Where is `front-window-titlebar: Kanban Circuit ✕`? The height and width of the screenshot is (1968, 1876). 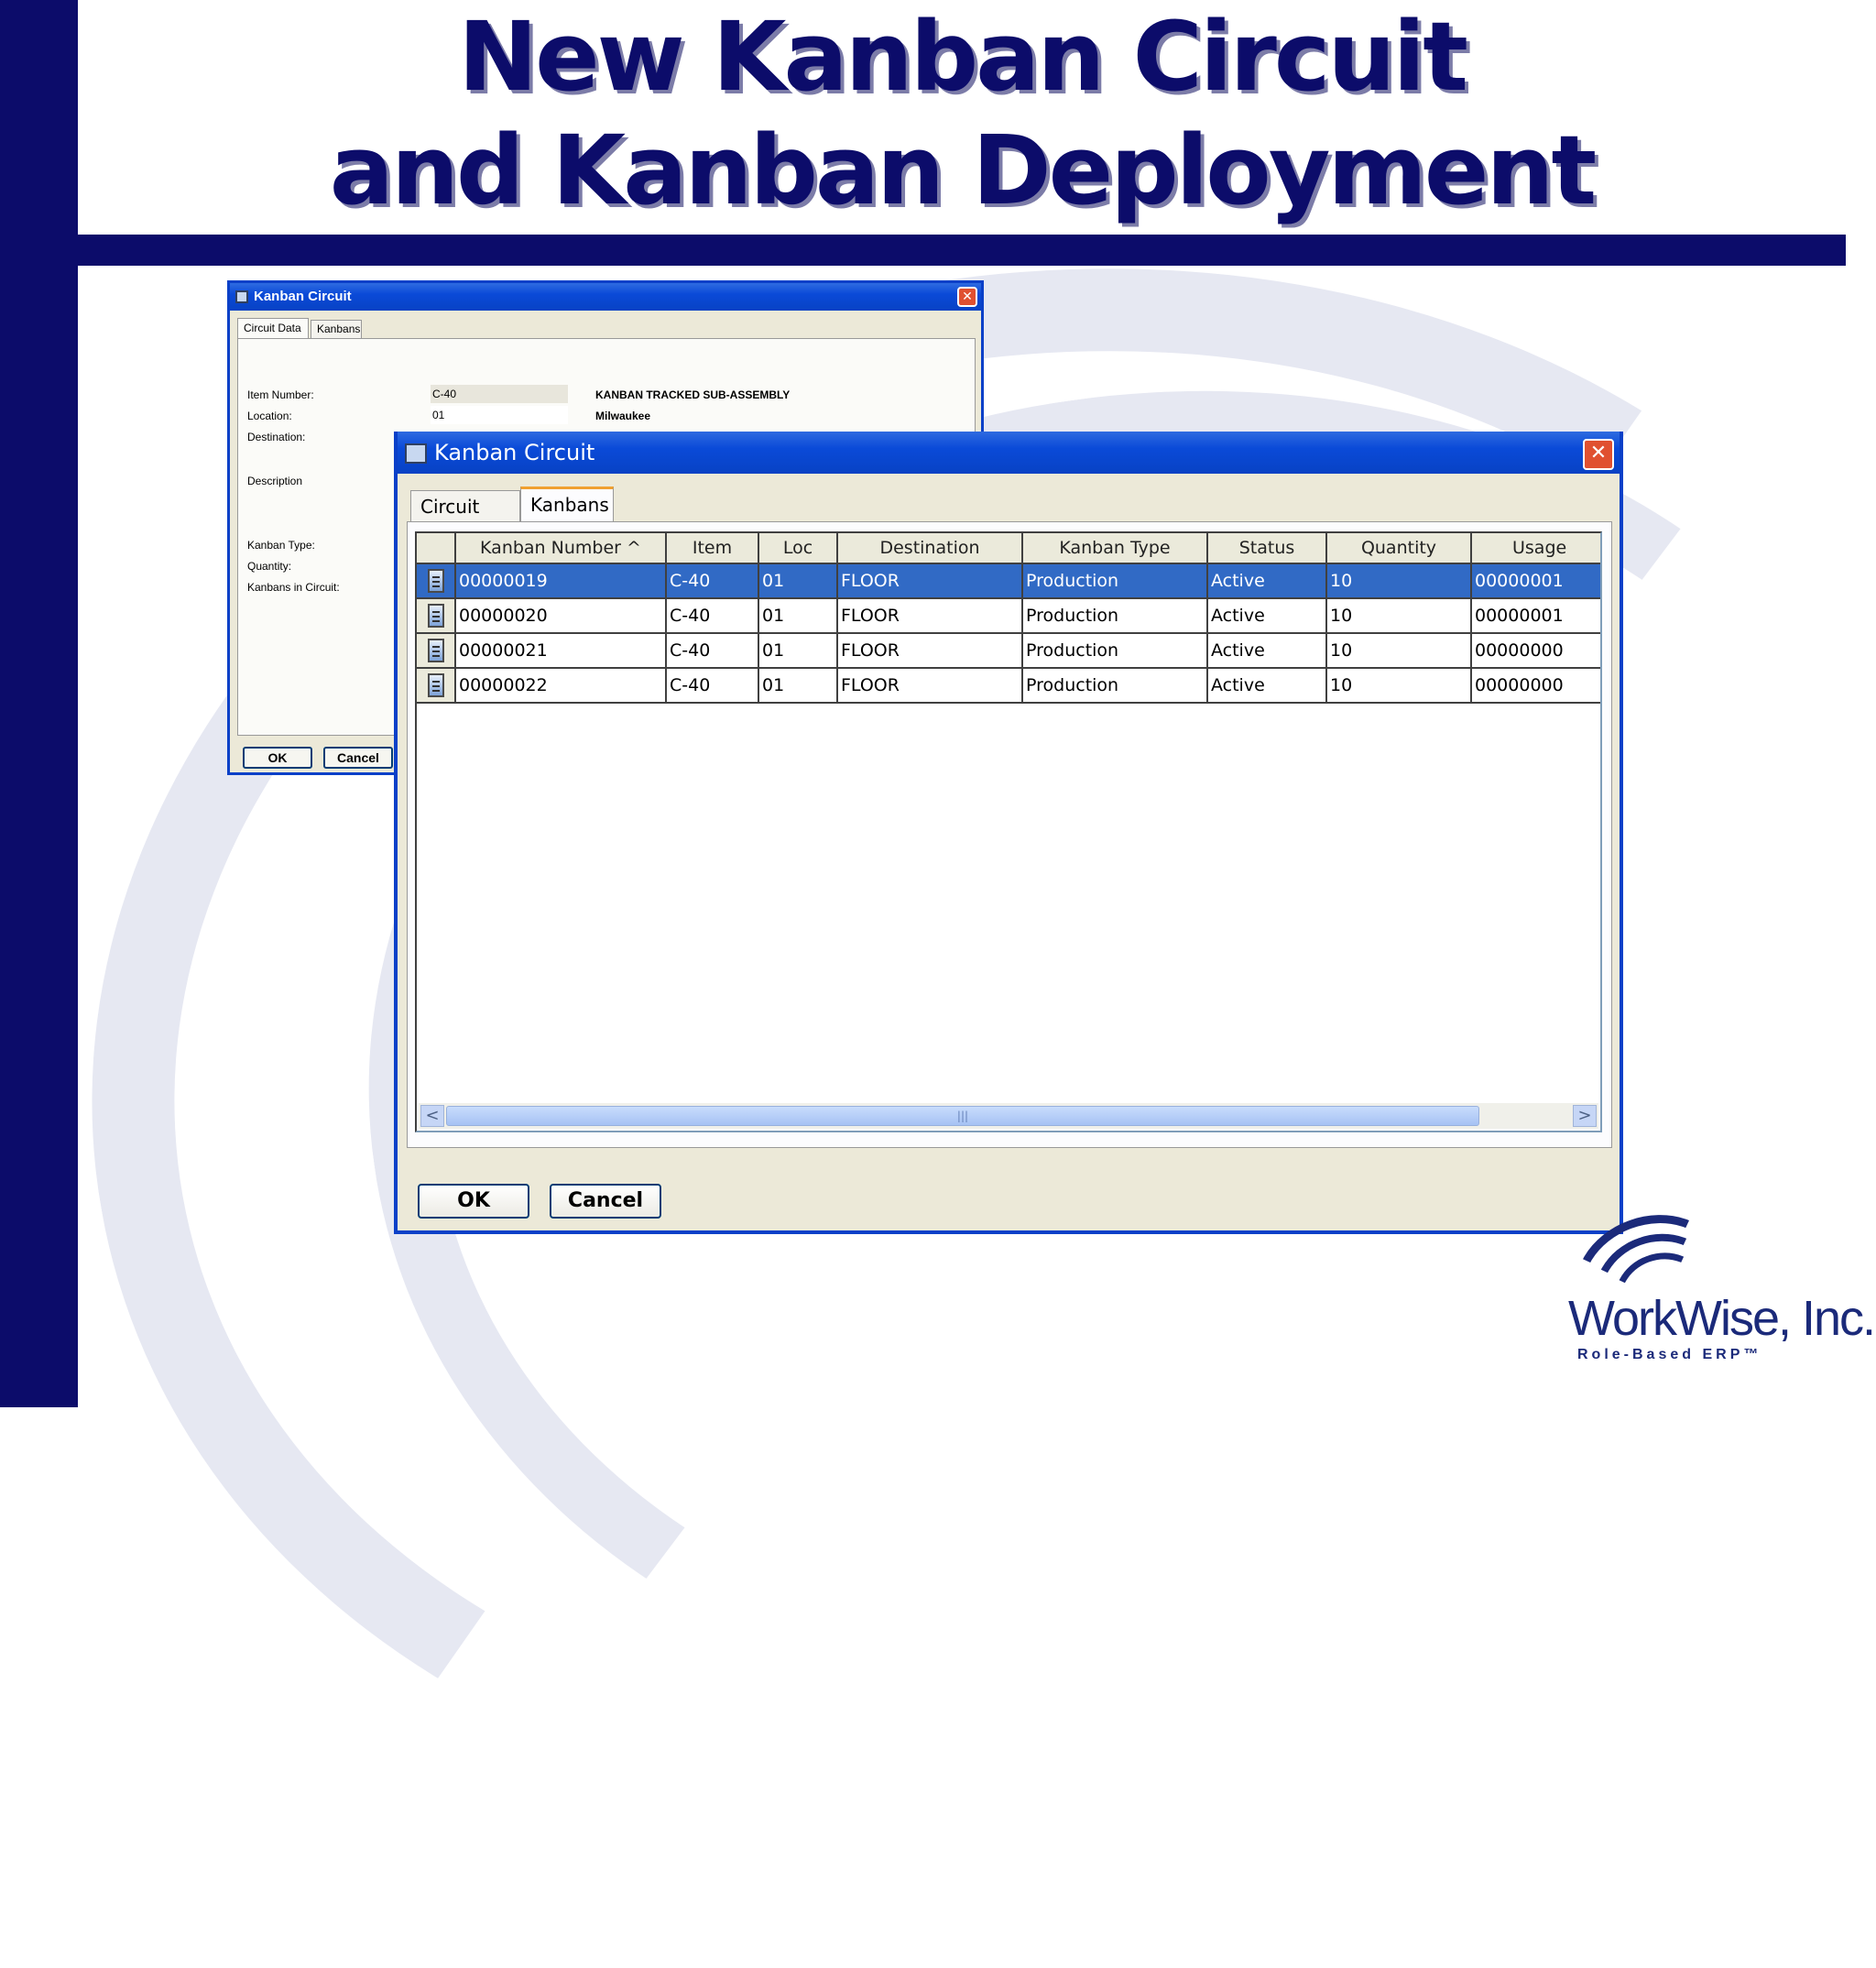
front-window-titlebar: Kanban Circuit ✕ is located at coordinates (1009, 453).